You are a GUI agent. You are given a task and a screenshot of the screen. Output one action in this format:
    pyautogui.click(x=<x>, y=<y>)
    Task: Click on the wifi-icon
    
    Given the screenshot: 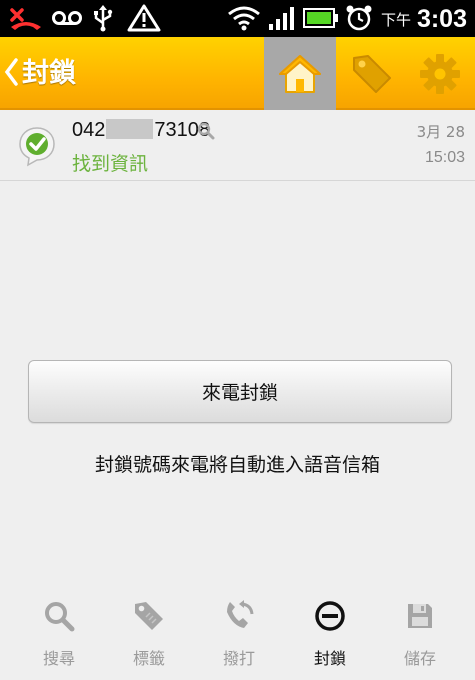 What is the action you would take?
    pyautogui.click(x=244, y=18)
    